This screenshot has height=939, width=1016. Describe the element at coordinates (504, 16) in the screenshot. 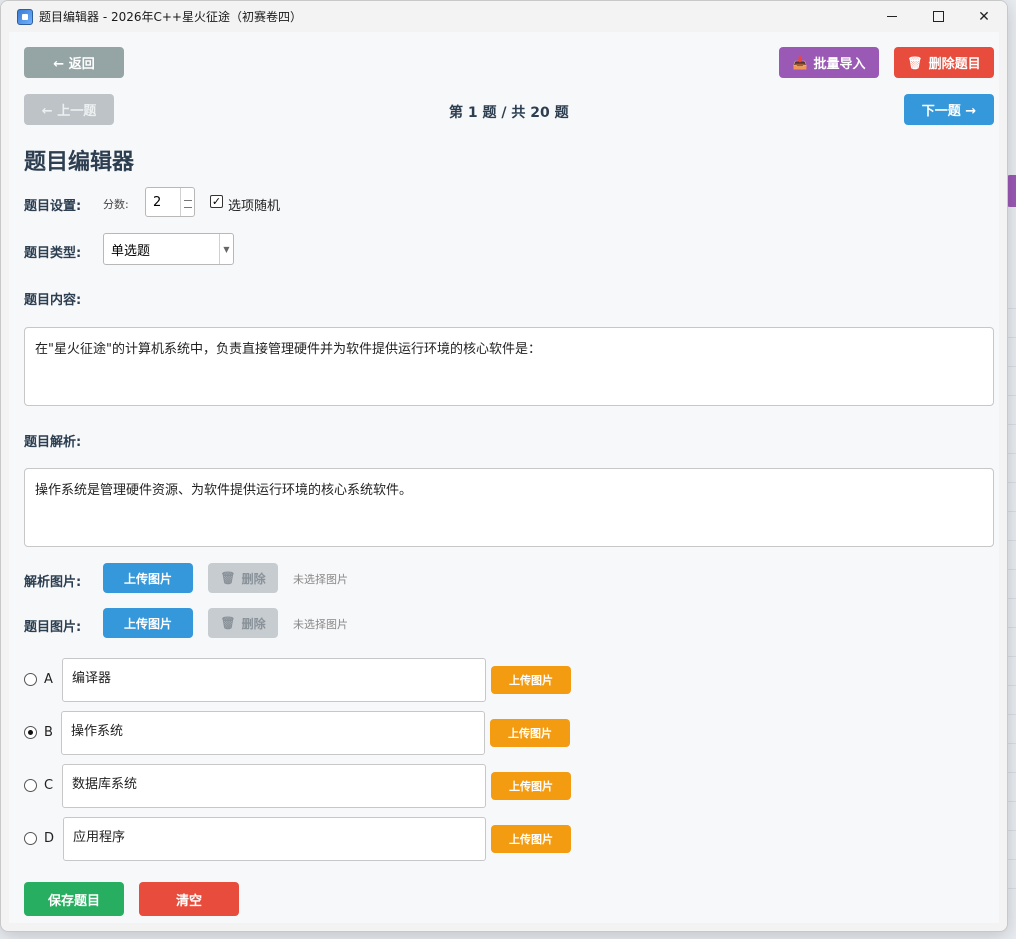

I see `title-bar: 题目编辑器 - 2026年C++星火征途（初赛卷四） ✕` at that location.